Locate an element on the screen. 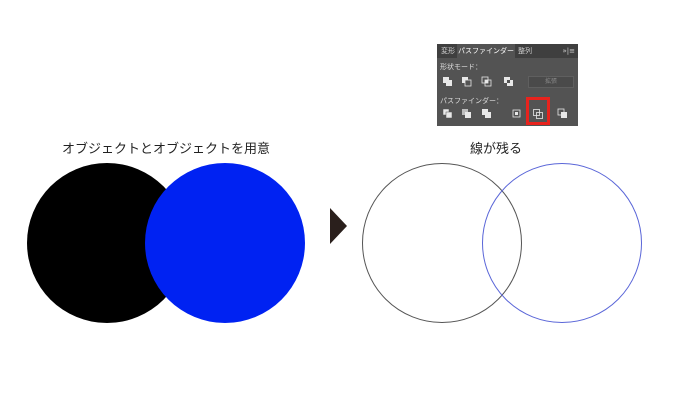 The height and width of the screenshot is (407, 700). pathfinder-panel: 変形 パスファインダー 整列 »|≡ 形状モード： 拡張 パスファインダー： is located at coordinates (507, 85).